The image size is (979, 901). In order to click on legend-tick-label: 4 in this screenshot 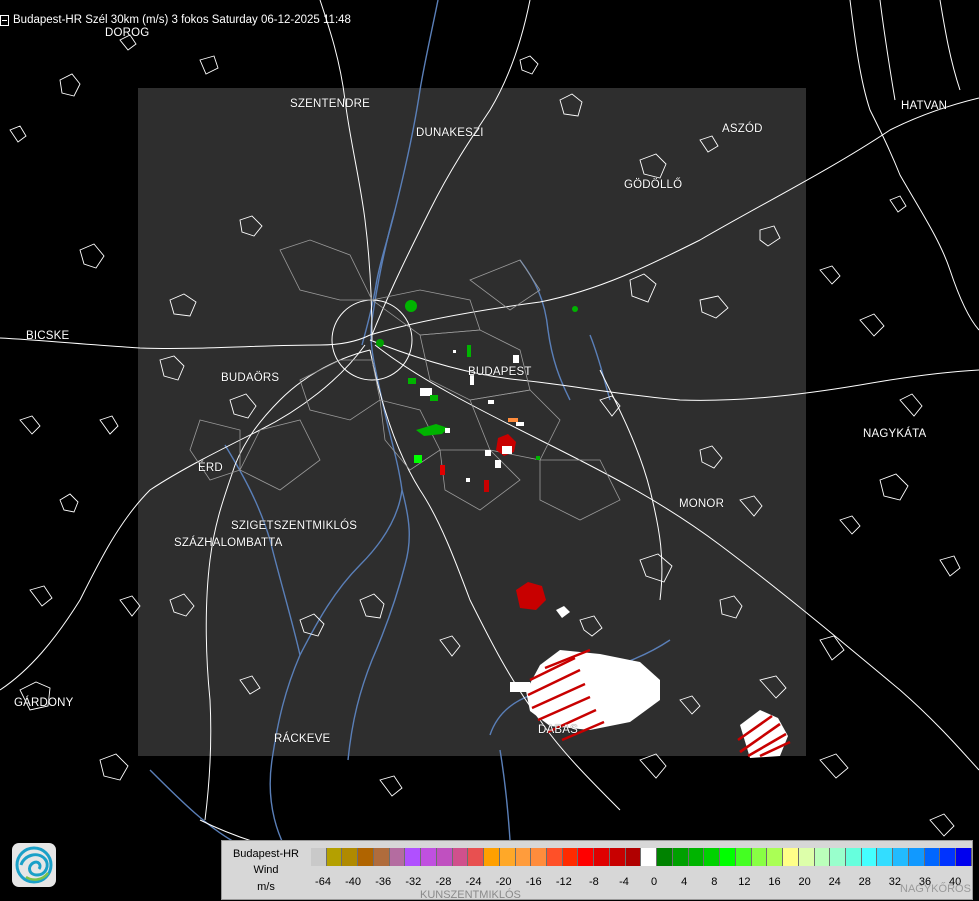, I will do `click(684, 882)`.